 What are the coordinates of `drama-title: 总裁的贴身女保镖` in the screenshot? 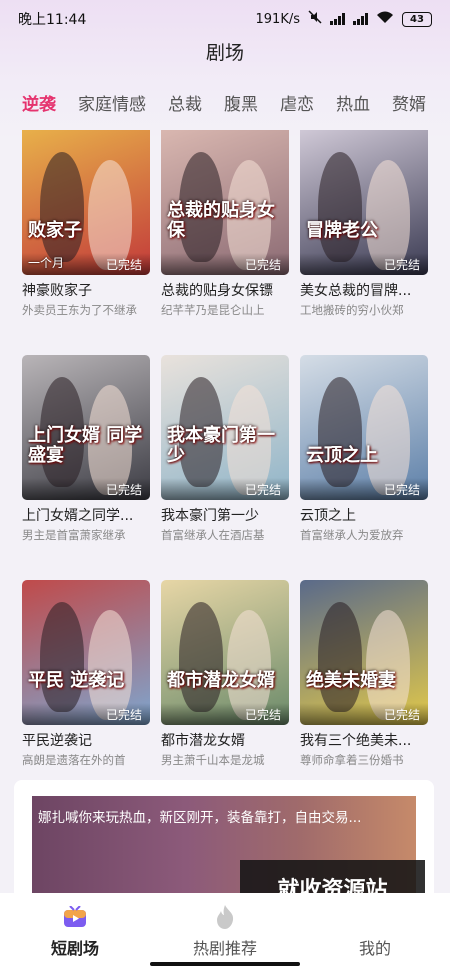 It's located at (217, 291).